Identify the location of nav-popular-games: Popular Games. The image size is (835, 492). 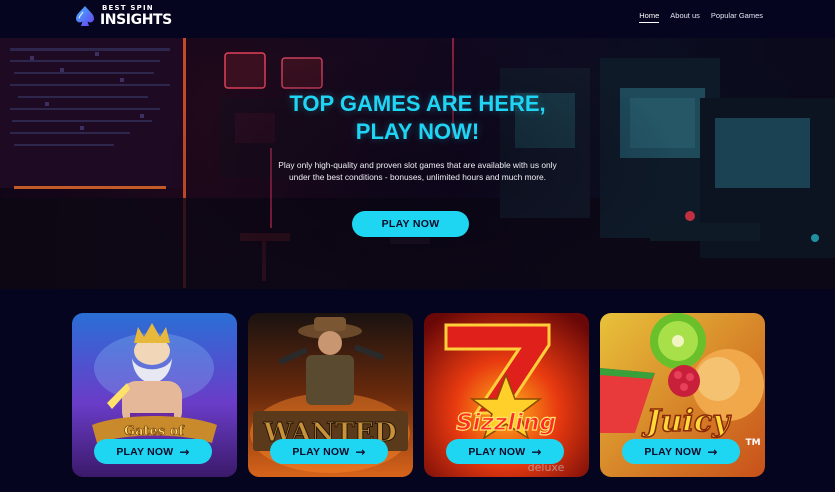
(737, 17).